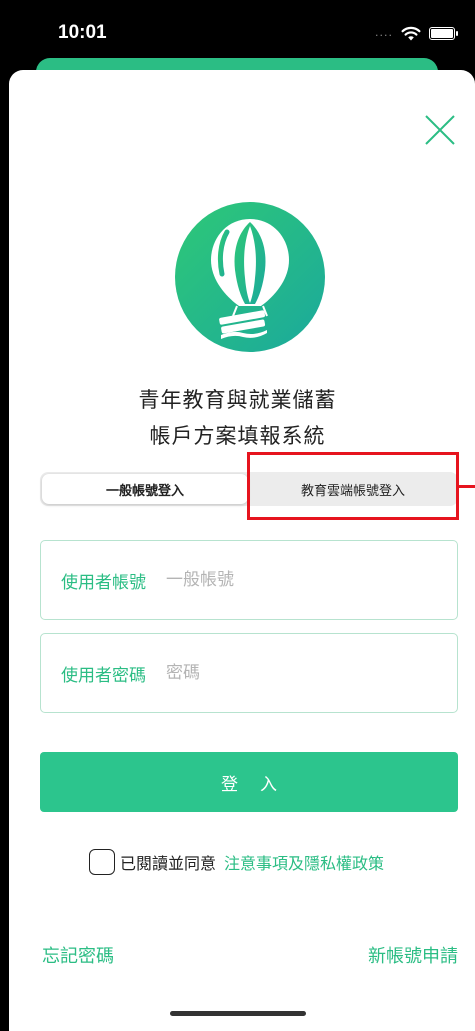 Image resolution: width=475 pixels, height=1031 pixels. What do you see at coordinates (353, 489) in the screenshot?
I see `tab-education-cloud-account: 教育雲端帳號登入` at bounding box center [353, 489].